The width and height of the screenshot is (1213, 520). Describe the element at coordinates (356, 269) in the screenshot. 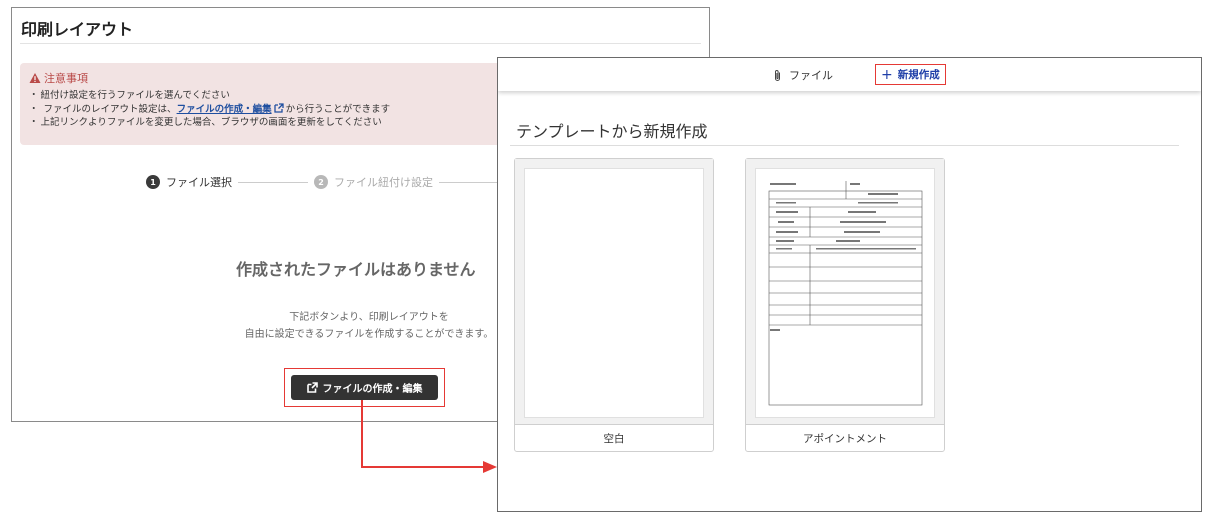

I see `empty-state-title: 作成されたファイルはありません` at that location.